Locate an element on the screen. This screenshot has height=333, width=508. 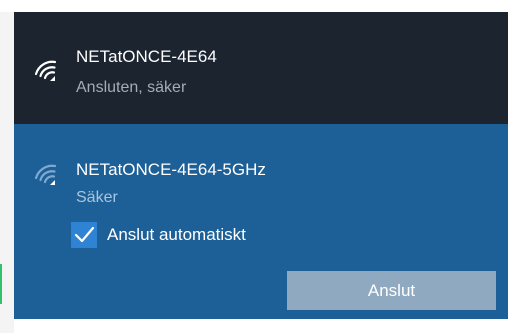
background-edge is located at coordinates (1, 284).